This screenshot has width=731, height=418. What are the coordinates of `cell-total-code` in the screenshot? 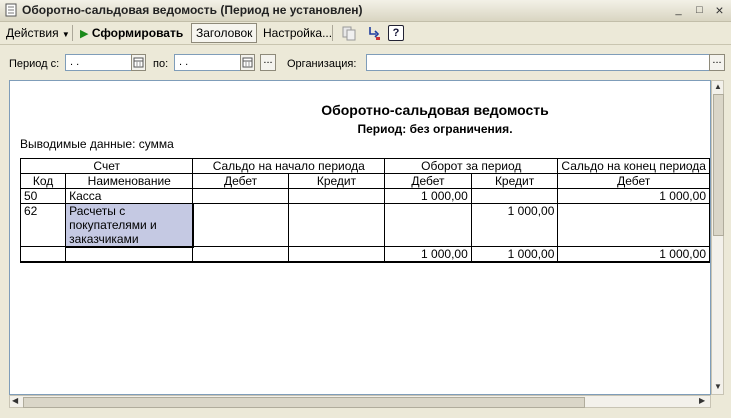 It's located at (43, 254).